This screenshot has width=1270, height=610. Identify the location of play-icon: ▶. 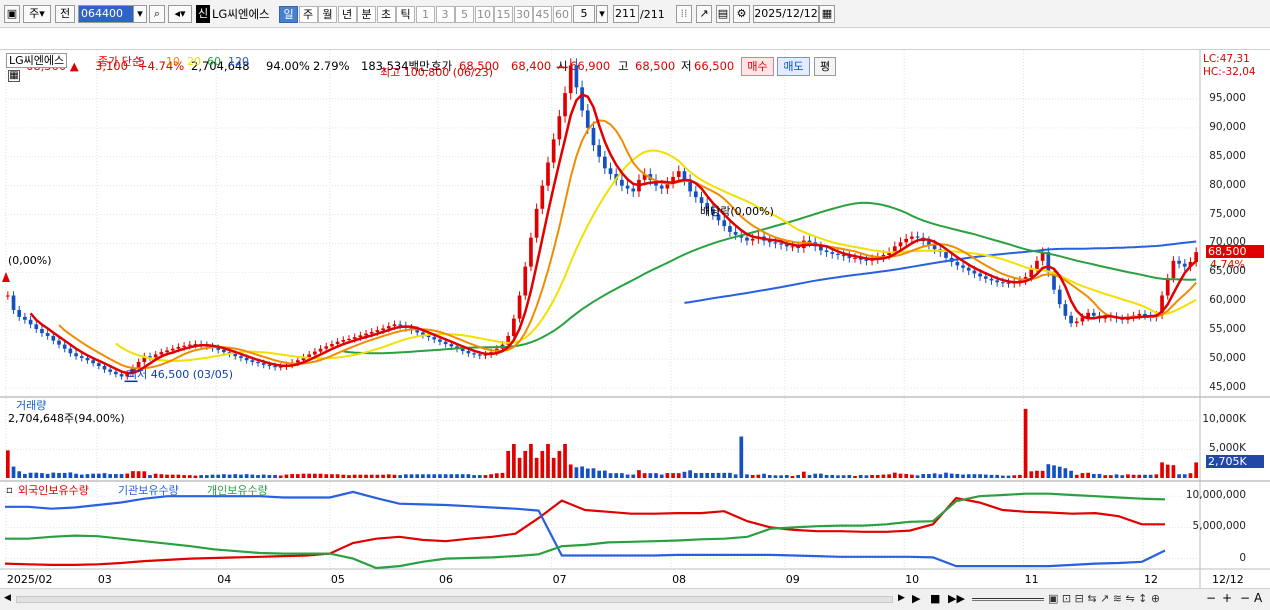
(916, 598).